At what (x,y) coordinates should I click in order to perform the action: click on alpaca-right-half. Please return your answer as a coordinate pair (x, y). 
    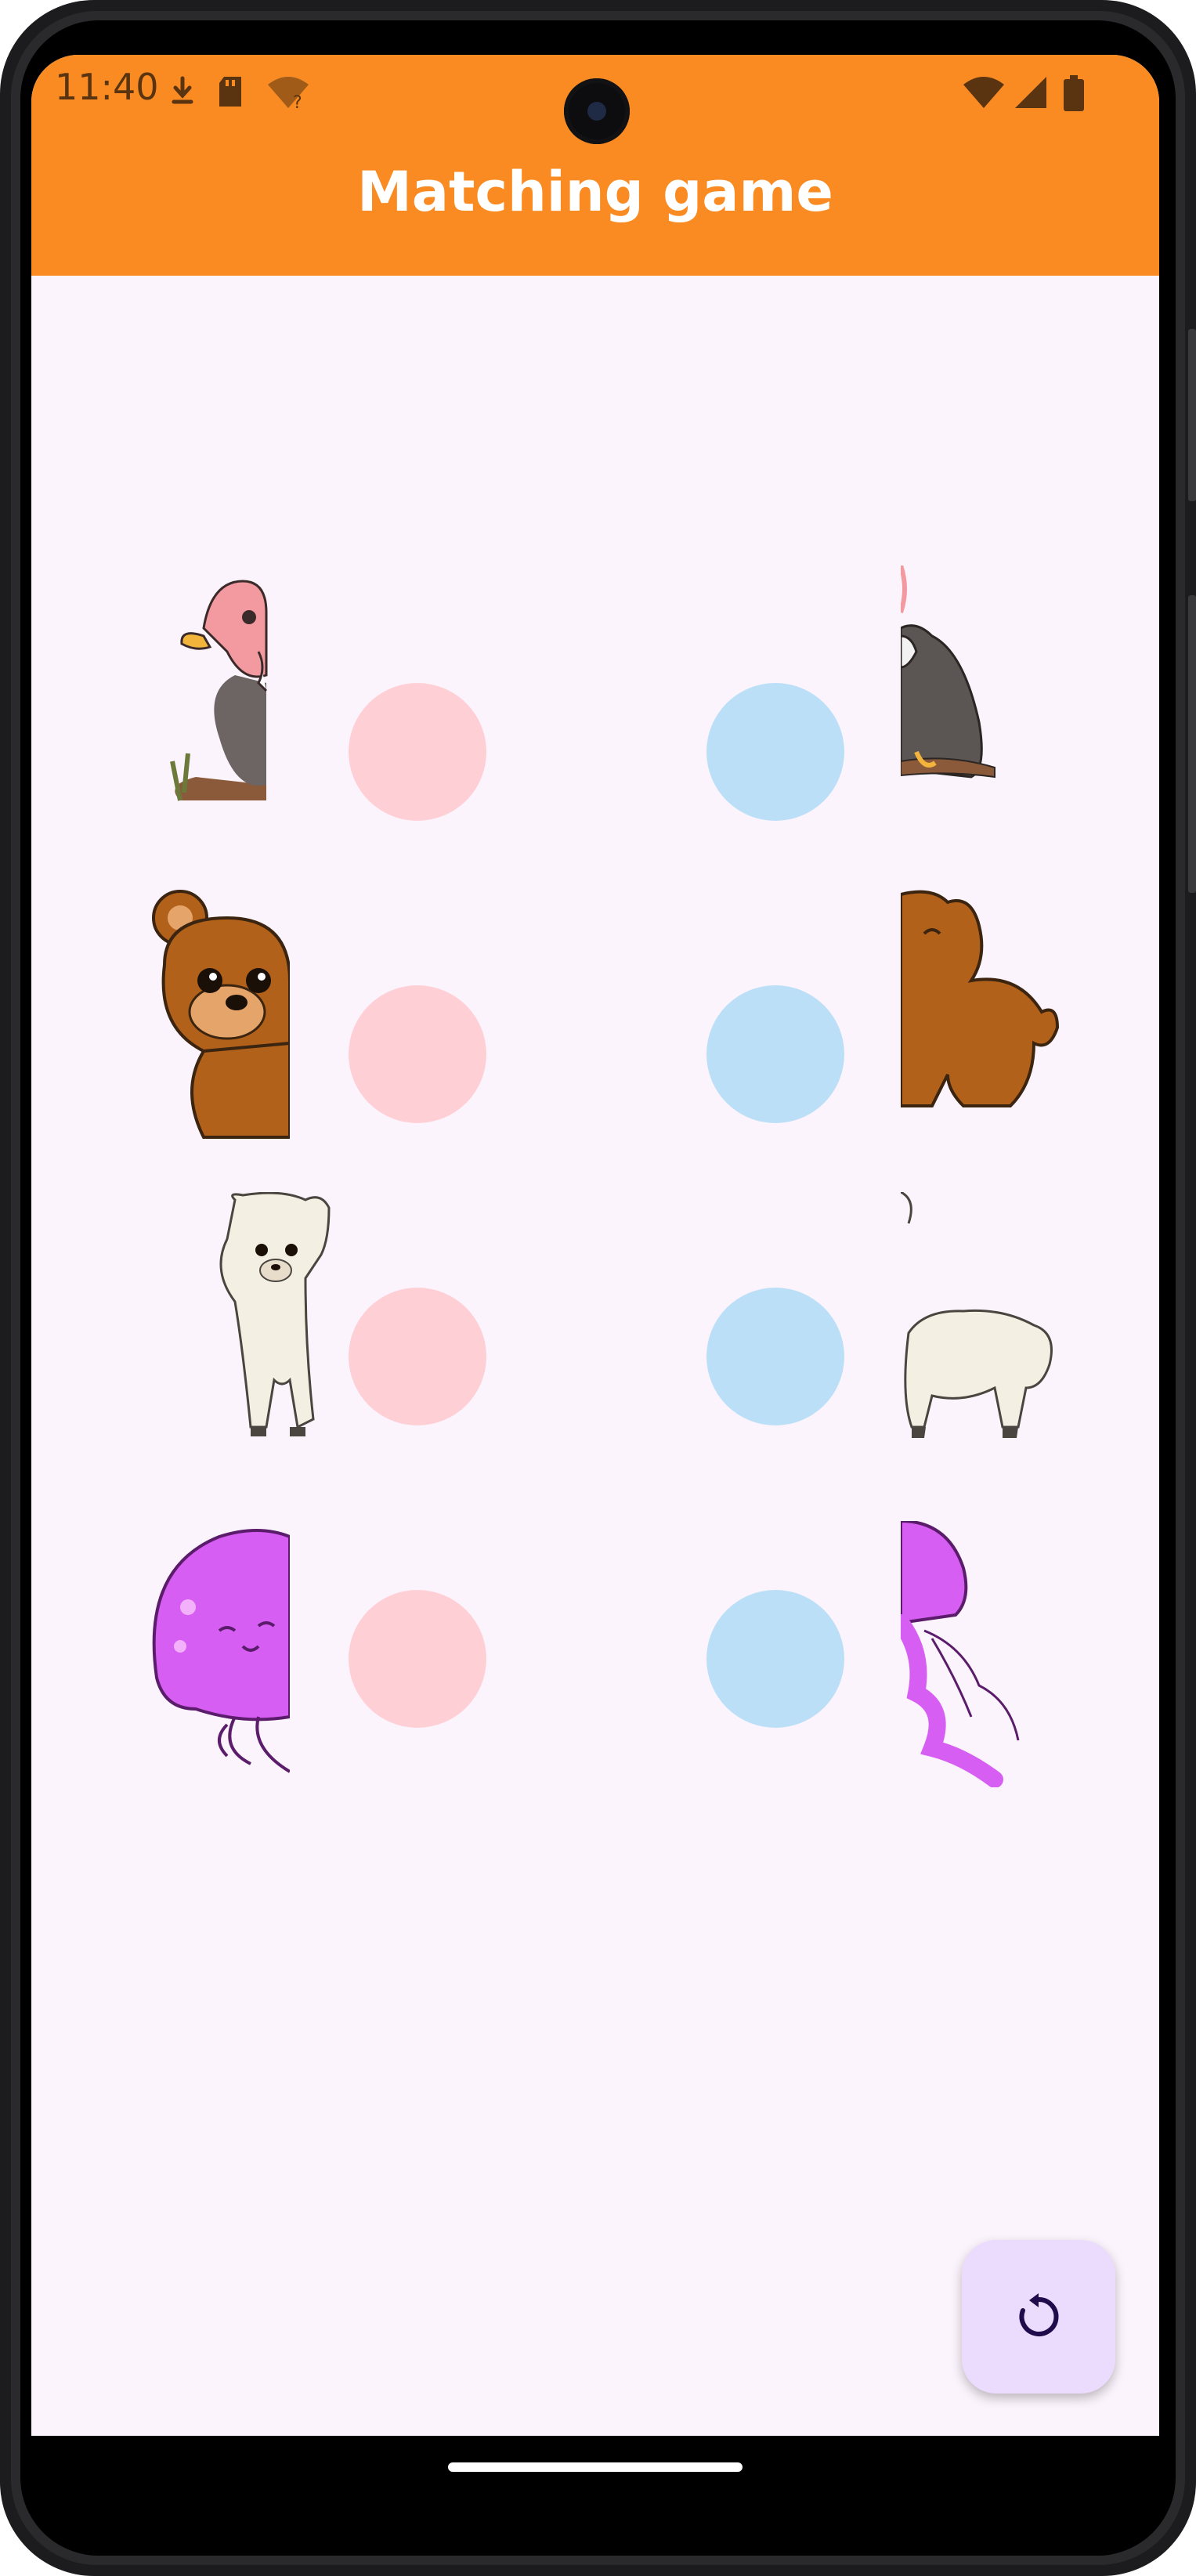
    Looking at the image, I should click on (979, 1317).